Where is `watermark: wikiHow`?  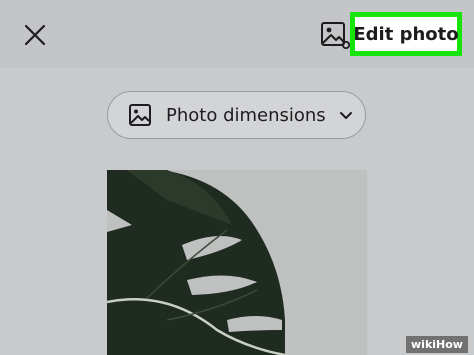
watermark: wikiHow is located at coordinates (437, 344).